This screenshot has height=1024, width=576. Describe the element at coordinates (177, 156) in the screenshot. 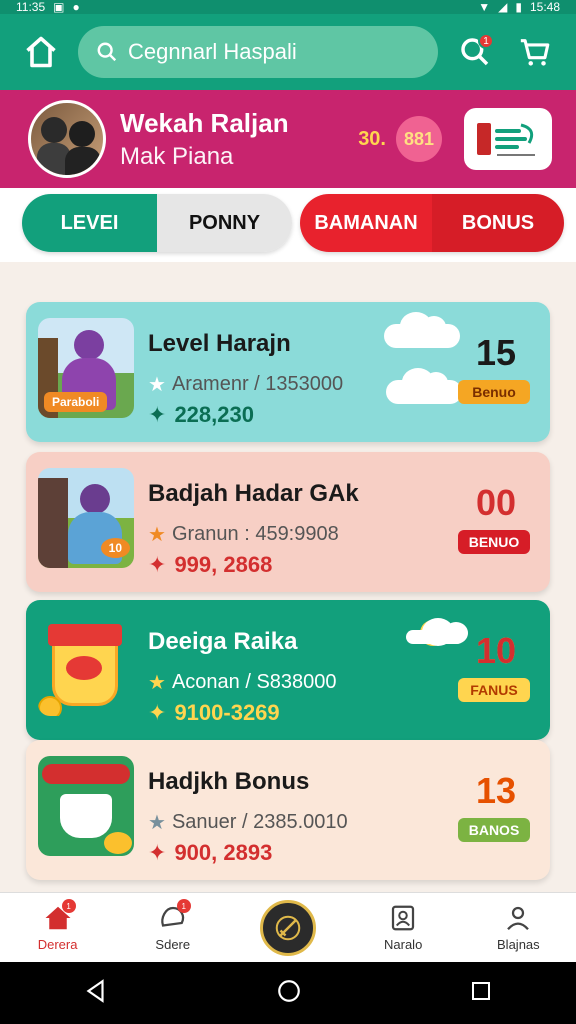

I see `profile-subtitle: Mak Piana` at that location.